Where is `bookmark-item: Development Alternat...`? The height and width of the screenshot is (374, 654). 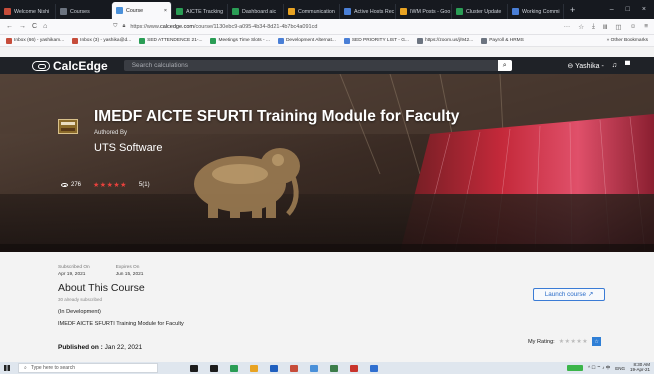 bookmark-item: Development Alternat... is located at coordinates (306, 40).